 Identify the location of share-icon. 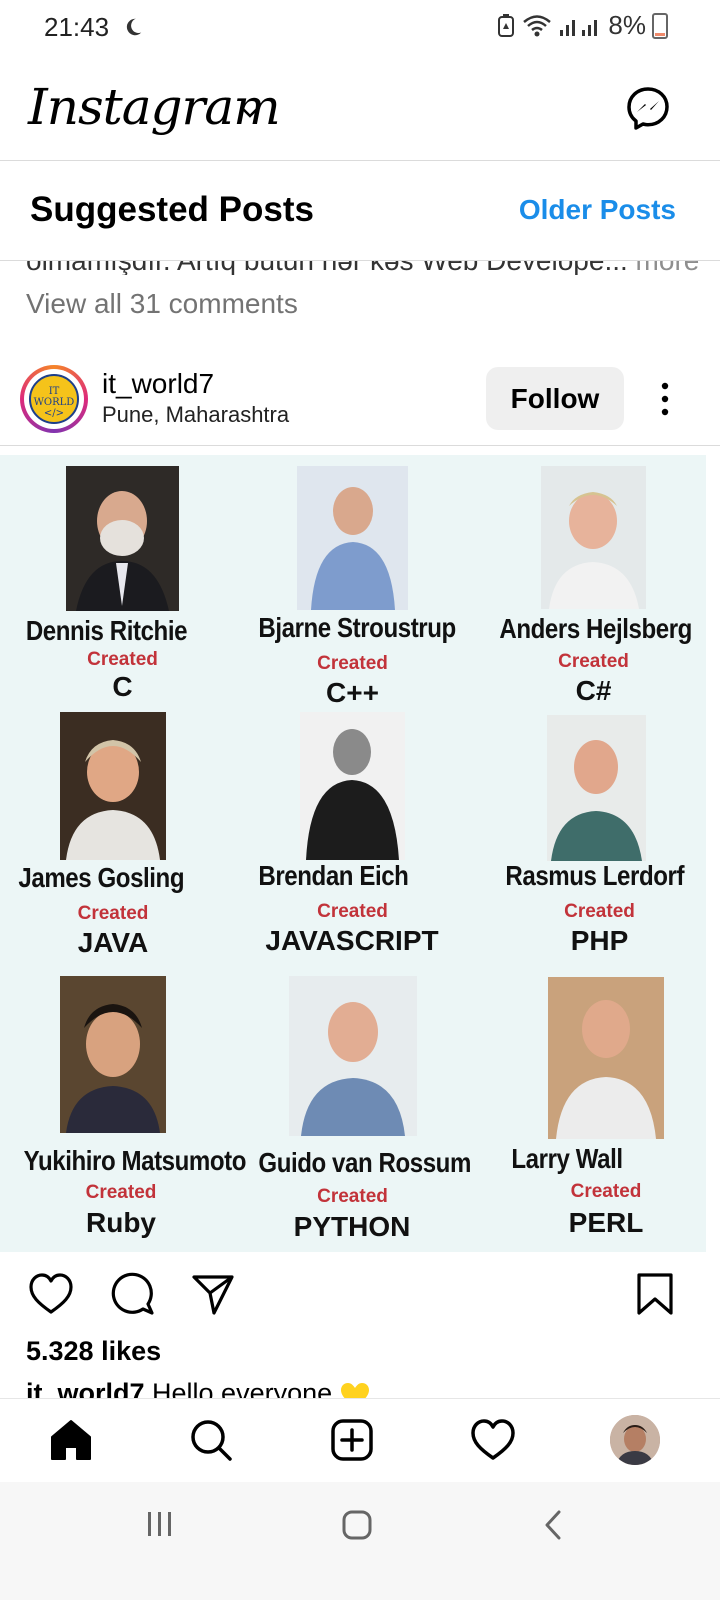
(213, 1294).